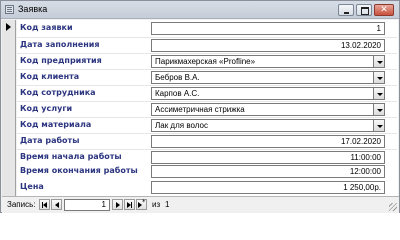 This screenshot has width=400, height=240. I want to click on employee-code-combo: Карпов А.С., so click(267, 93).